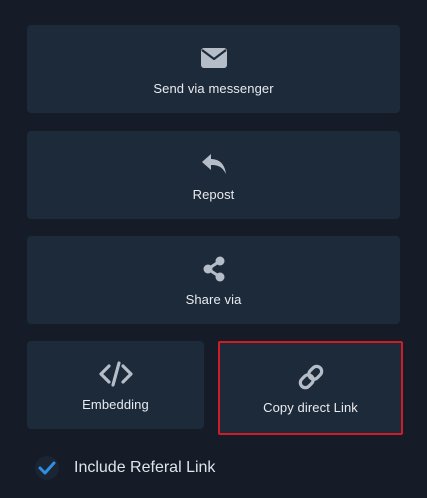 Image resolution: width=427 pixels, height=498 pixels. I want to click on copy-direct-link-label: Copy direct Link, so click(310, 407).